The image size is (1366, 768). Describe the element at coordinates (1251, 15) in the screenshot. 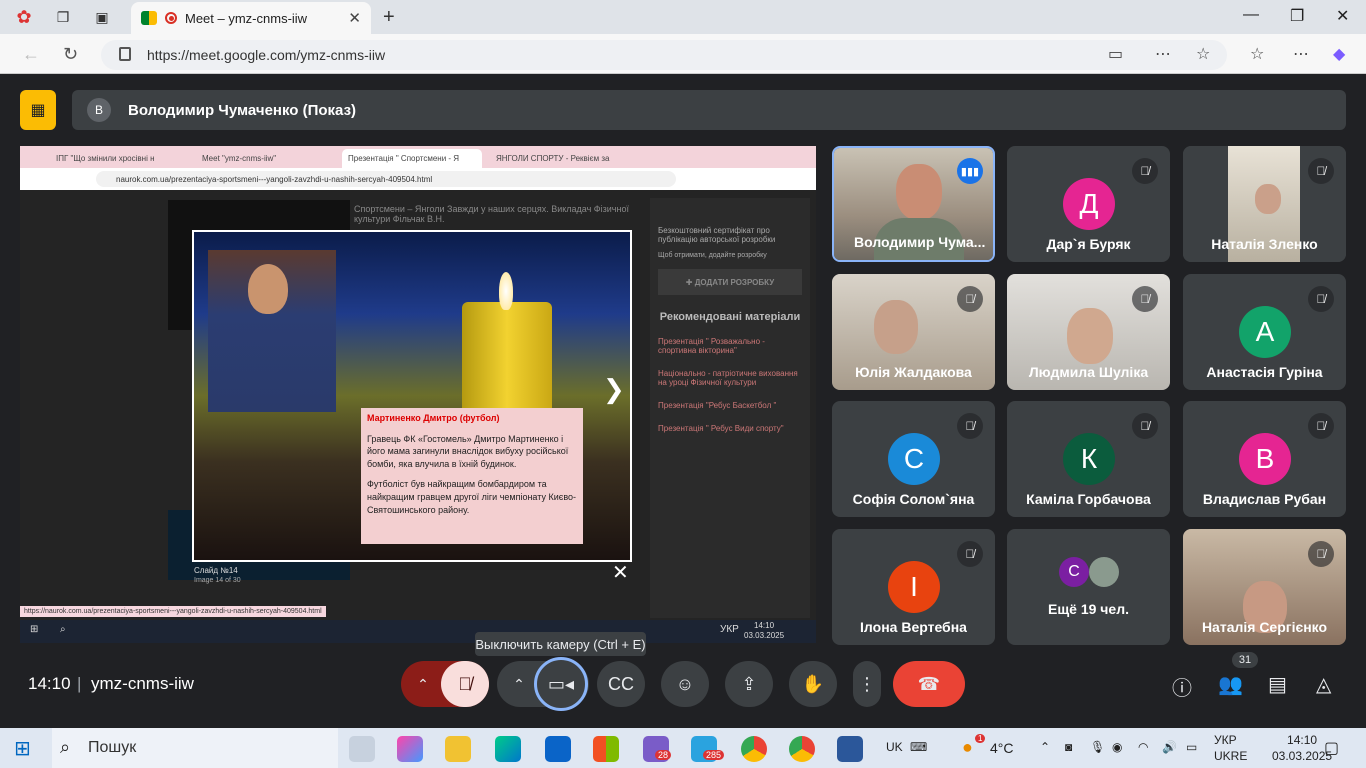

I see `minimize-icon: —` at that location.